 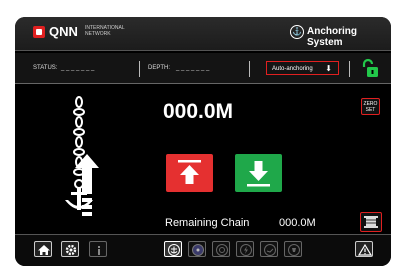 I want to click on anchor-up-button, so click(x=189, y=173).